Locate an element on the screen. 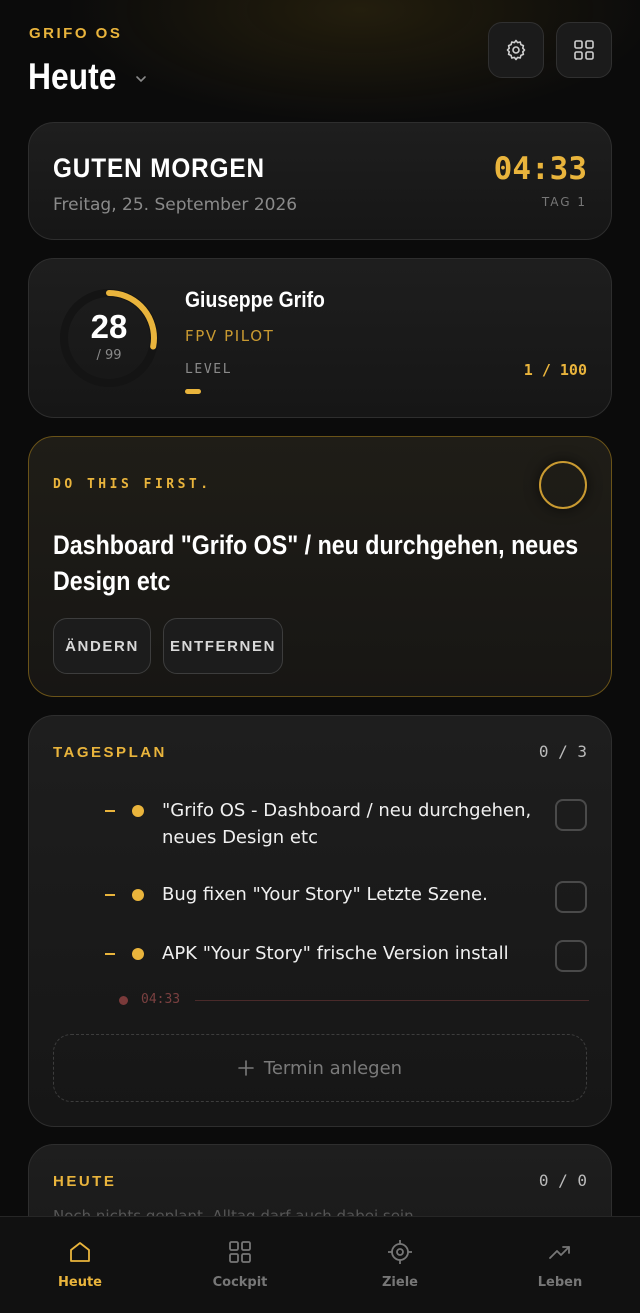 This screenshot has width=640, height=1313. target-icon is located at coordinates (400, 1252).